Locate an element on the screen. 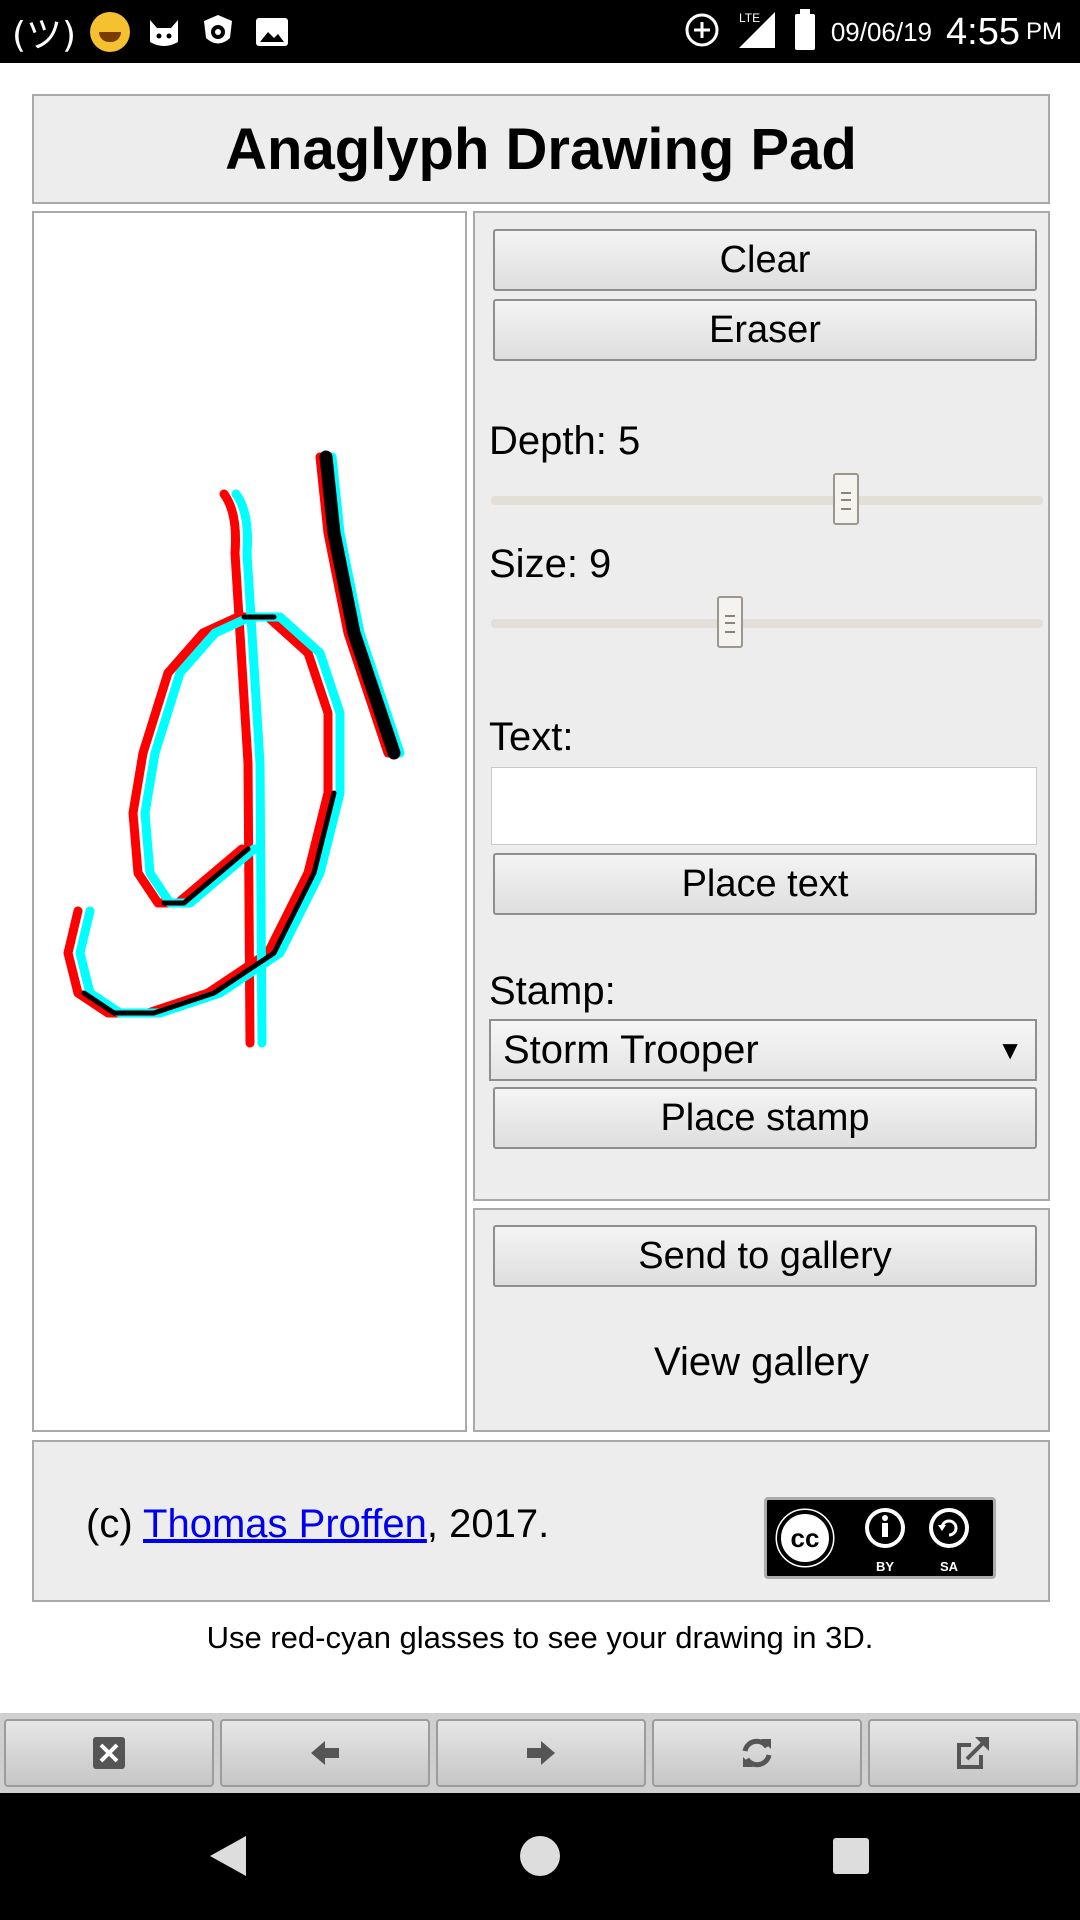 Image resolution: width=1080 pixels, height=1920 pixels. footer-panel: (c) Thomas Proffen, 2017. cc BY SA is located at coordinates (541, 1521).